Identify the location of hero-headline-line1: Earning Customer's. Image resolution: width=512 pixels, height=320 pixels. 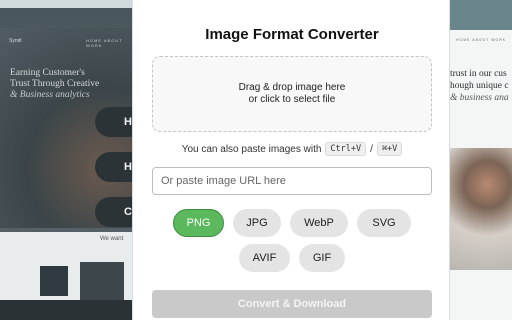
(47, 73).